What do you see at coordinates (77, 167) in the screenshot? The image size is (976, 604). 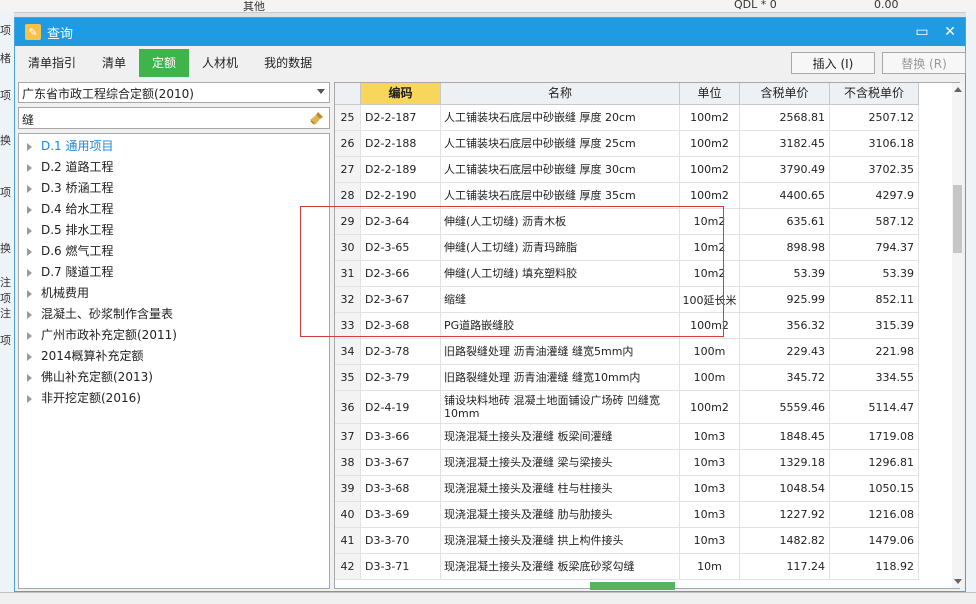 I see `tree-node-label: D.2 道路工程` at bounding box center [77, 167].